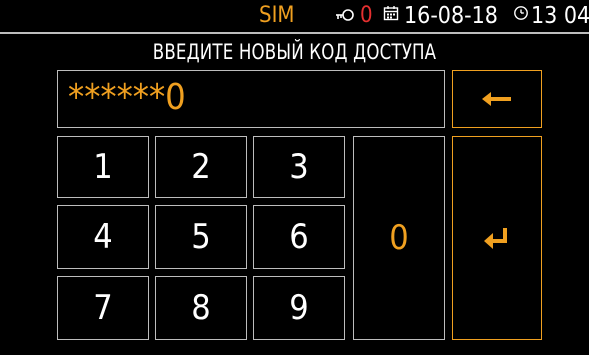 The image size is (589, 355). What do you see at coordinates (299, 167) in the screenshot?
I see `key-3: 3` at bounding box center [299, 167].